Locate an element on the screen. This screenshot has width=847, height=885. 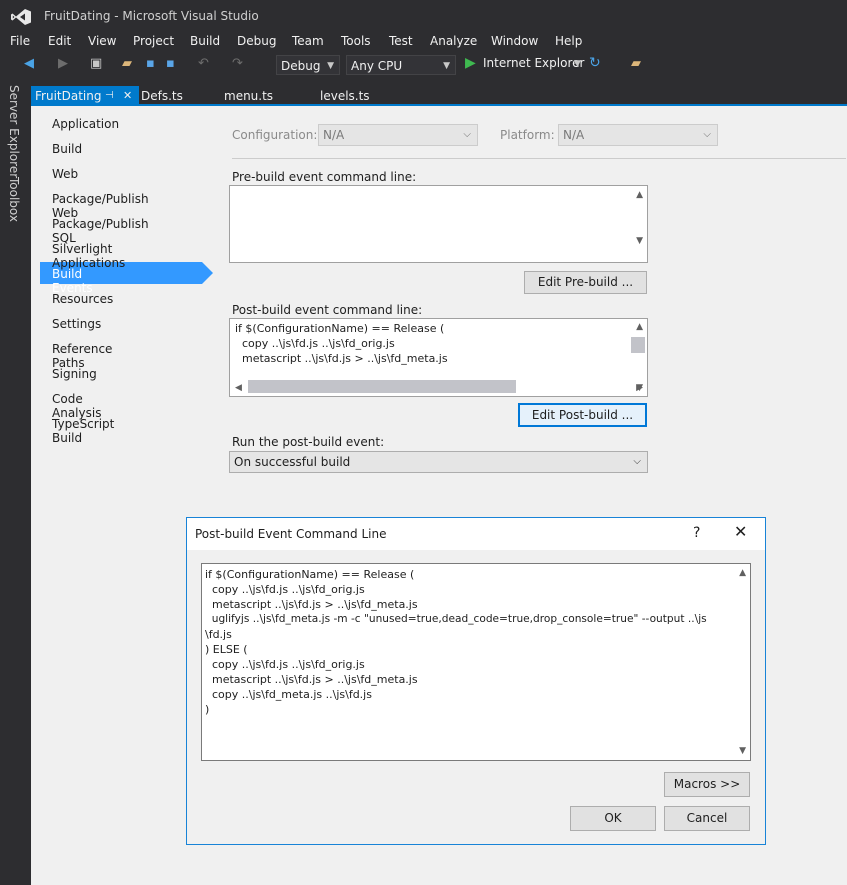
left-tool-strip: Server Explorer Toolbox is located at coordinates (15, 482).